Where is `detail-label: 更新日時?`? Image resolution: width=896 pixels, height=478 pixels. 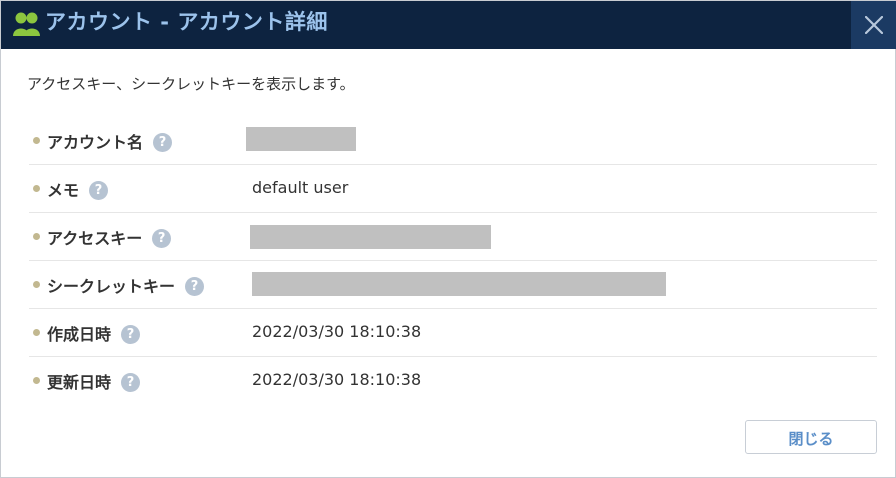
detail-label: 更新日時? is located at coordinates (94, 381).